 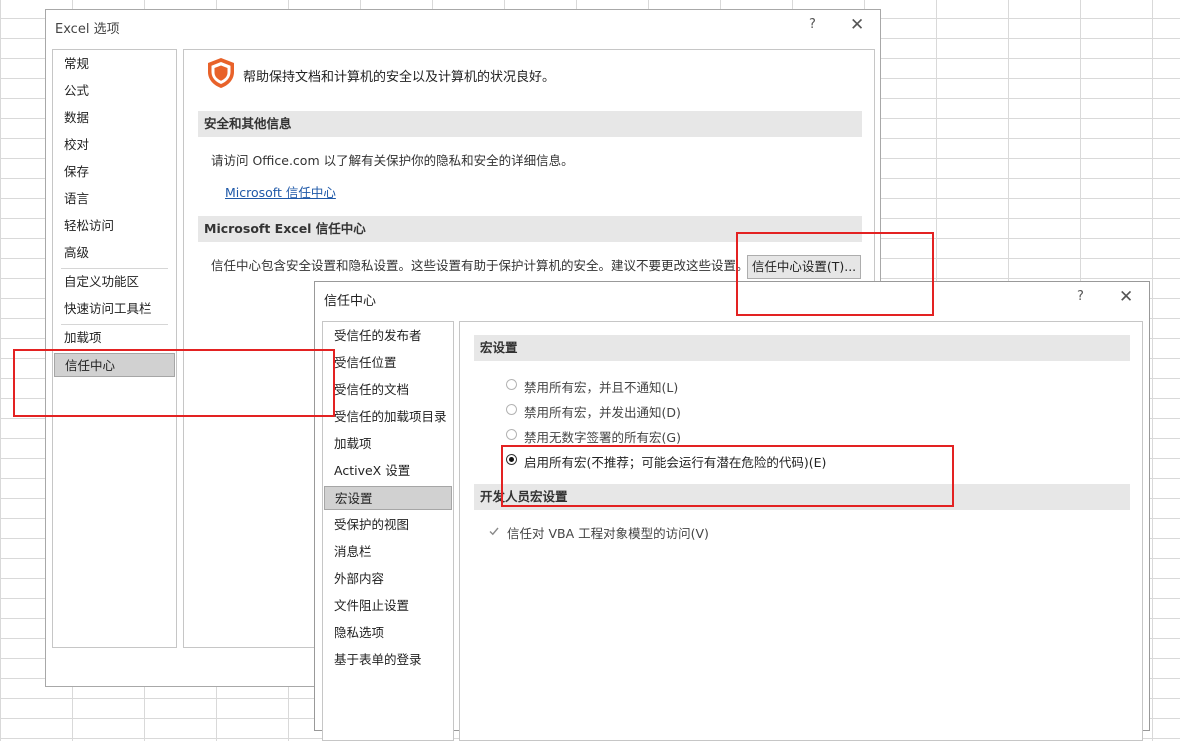 I want to click on sidebar-item-customize-ribbon: 自定义功能区, so click(x=114, y=282).